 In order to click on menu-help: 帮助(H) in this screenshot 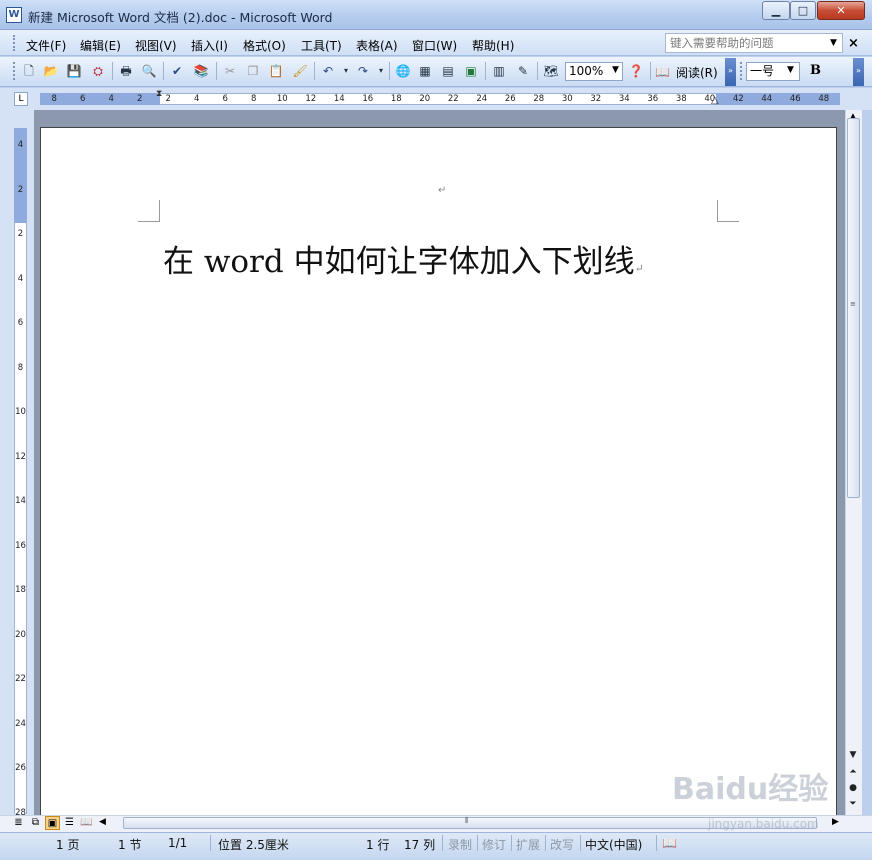, I will do `click(493, 45)`.